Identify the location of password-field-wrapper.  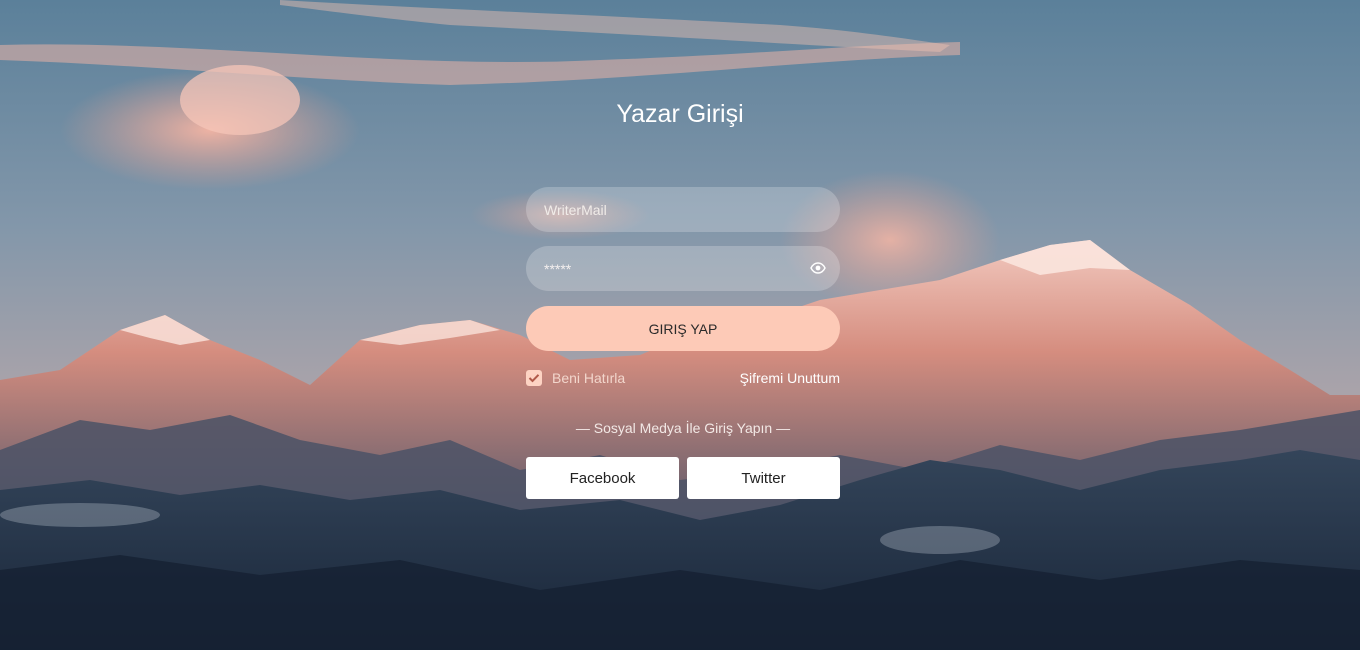
(683, 268).